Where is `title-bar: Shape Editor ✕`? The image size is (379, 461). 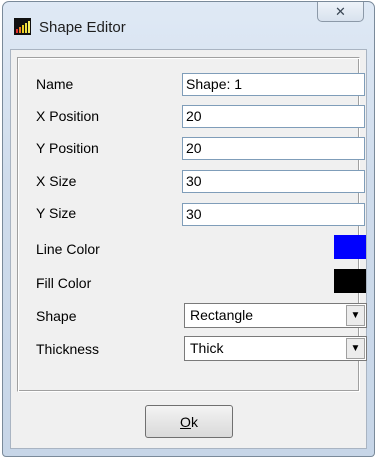 title-bar: Shape Editor ✕ is located at coordinates (188, 24).